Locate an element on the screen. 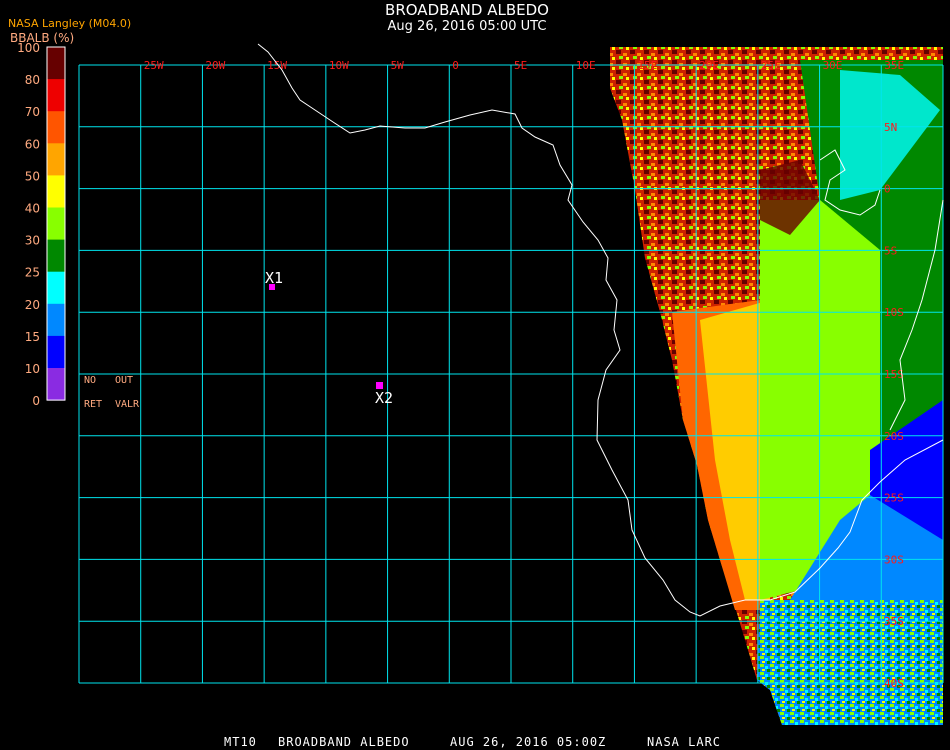 The height and width of the screenshot is (750, 950). note-out: OUT is located at coordinates (124, 380).